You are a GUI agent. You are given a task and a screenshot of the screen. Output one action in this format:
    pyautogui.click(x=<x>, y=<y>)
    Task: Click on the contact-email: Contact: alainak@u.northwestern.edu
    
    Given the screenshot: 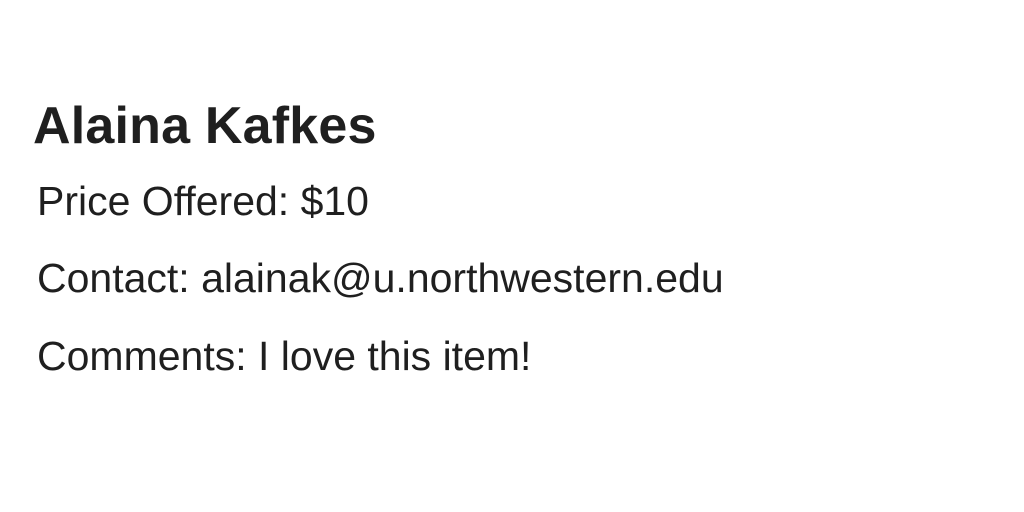 What is the action you would take?
    pyautogui.click(x=380, y=278)
    